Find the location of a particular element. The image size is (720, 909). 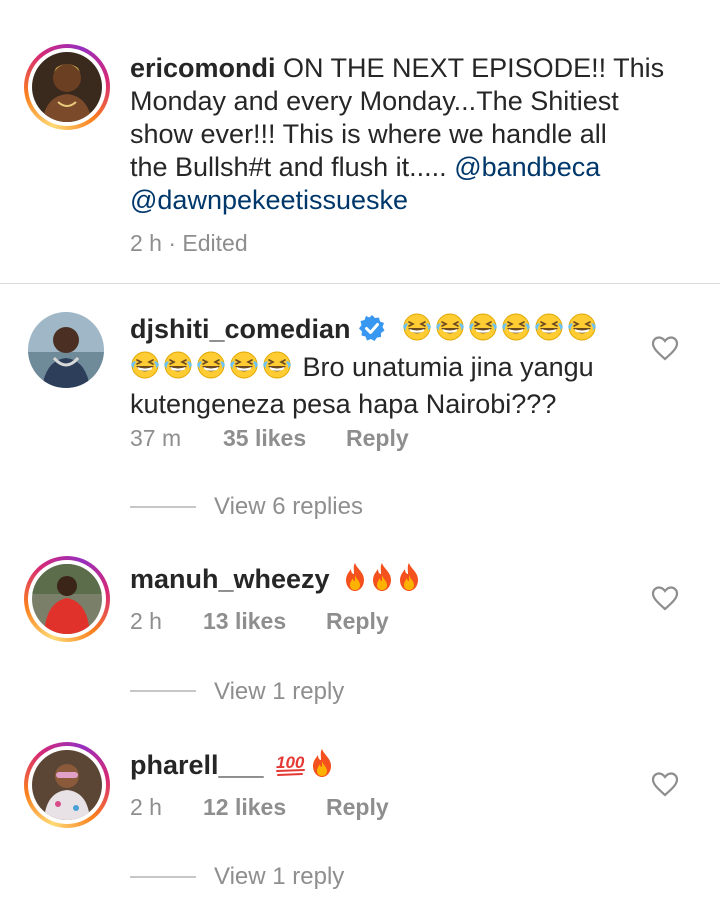

caption-line: show ever!!! This is where we handle all is located at coordinates (368, 134).